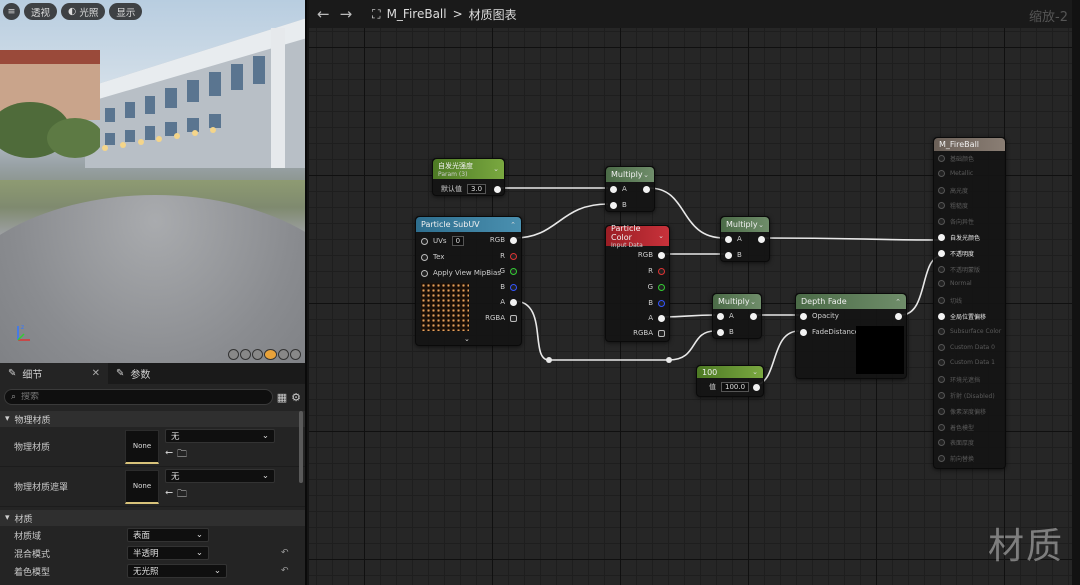 The width and height of the screenshot is (1080, 585). Describe the element at coordinates (220, 436) in the screenshot. I see `asset-dropdown: 无 ⌄` at that location.